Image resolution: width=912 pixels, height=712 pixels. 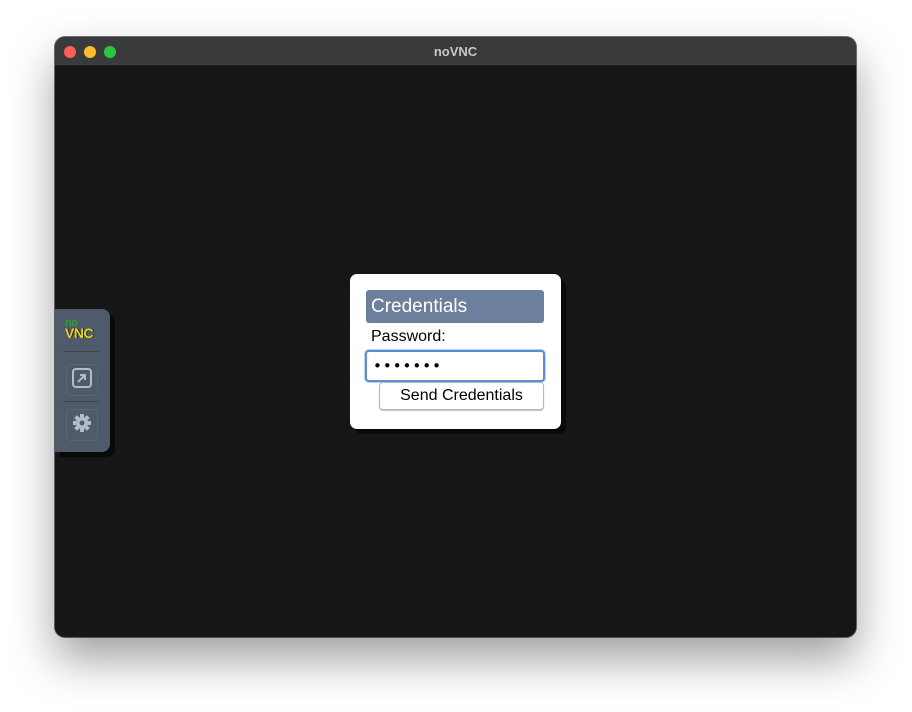 I want to click on settings-button, so click(x=82, y=425).